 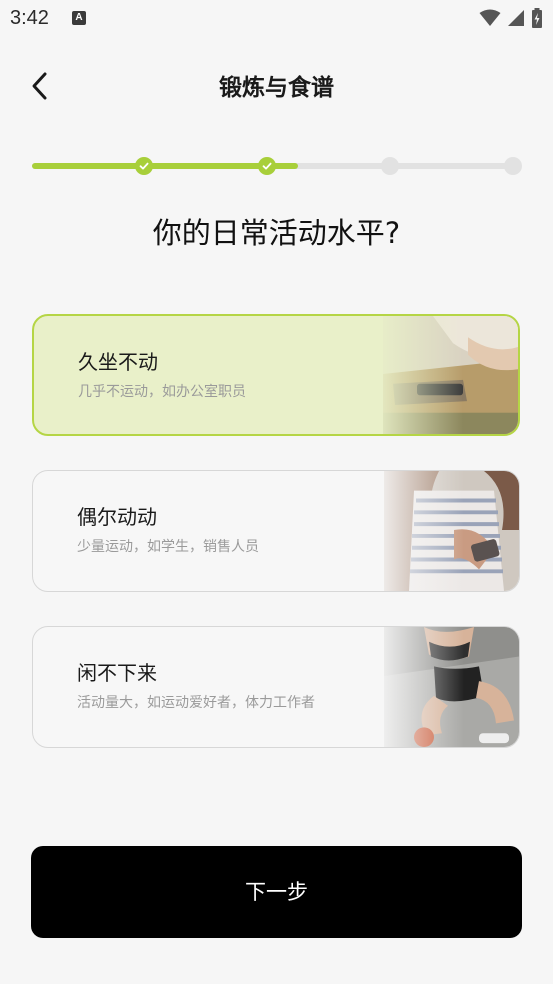 I want to click on status-icons, so click(x=511, y=20).